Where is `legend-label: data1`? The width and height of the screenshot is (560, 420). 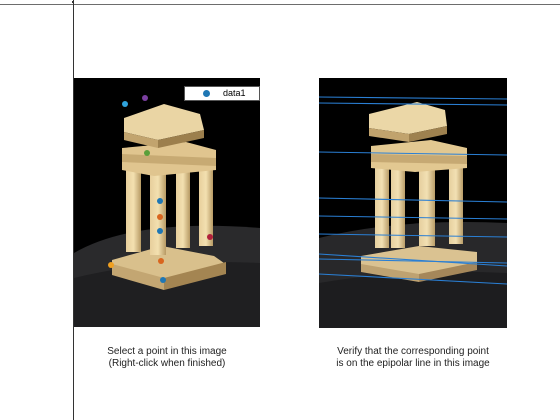 legend-label: data1 is located at coordinates (234, 93).